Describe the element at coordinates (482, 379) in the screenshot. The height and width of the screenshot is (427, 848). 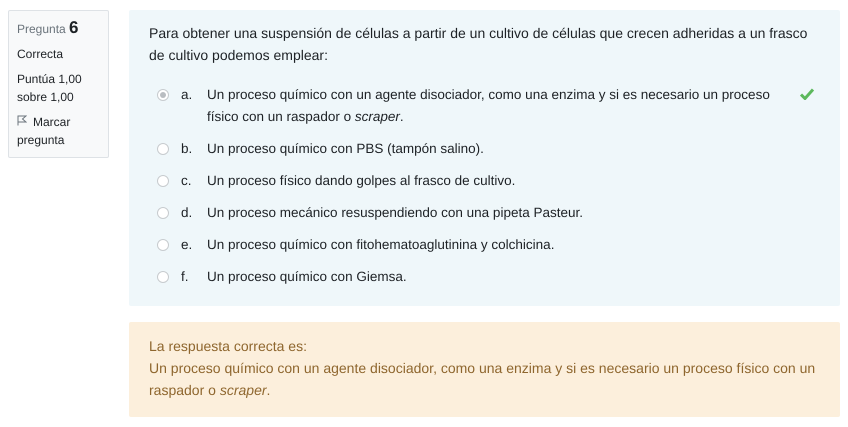
I see `feedback-answer: Un proceso químico con un agente disociador, como una enzima y si es necesario un proceso físico con un raspador o scraper.` at that location.